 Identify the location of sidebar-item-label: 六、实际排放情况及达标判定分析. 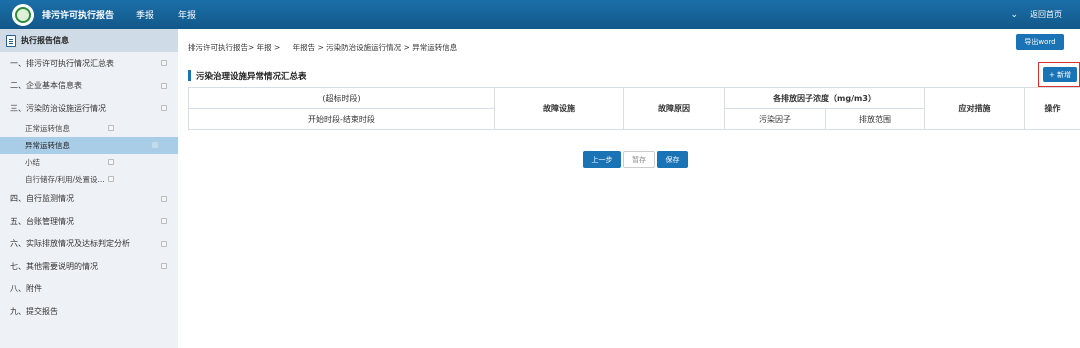
(70, 244).